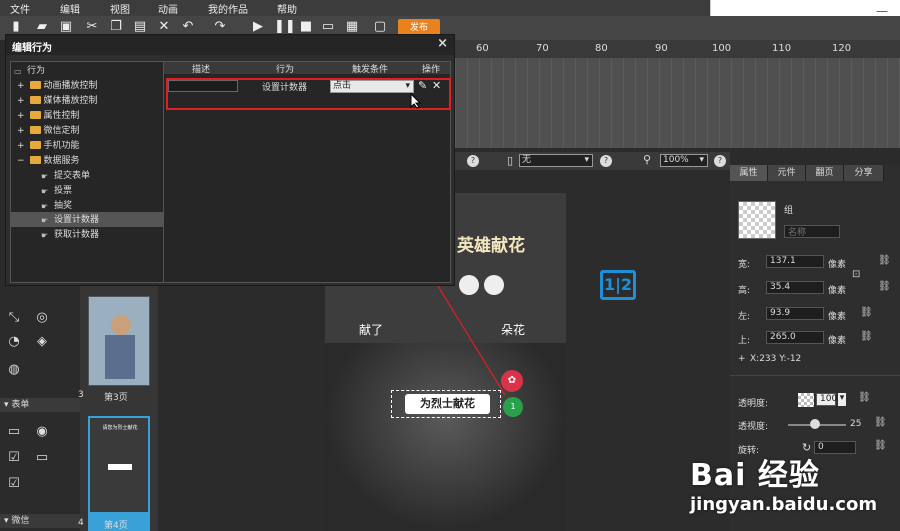 The image size is (900, 531). I want to click on width-label: 宽:, so click(744, 265).